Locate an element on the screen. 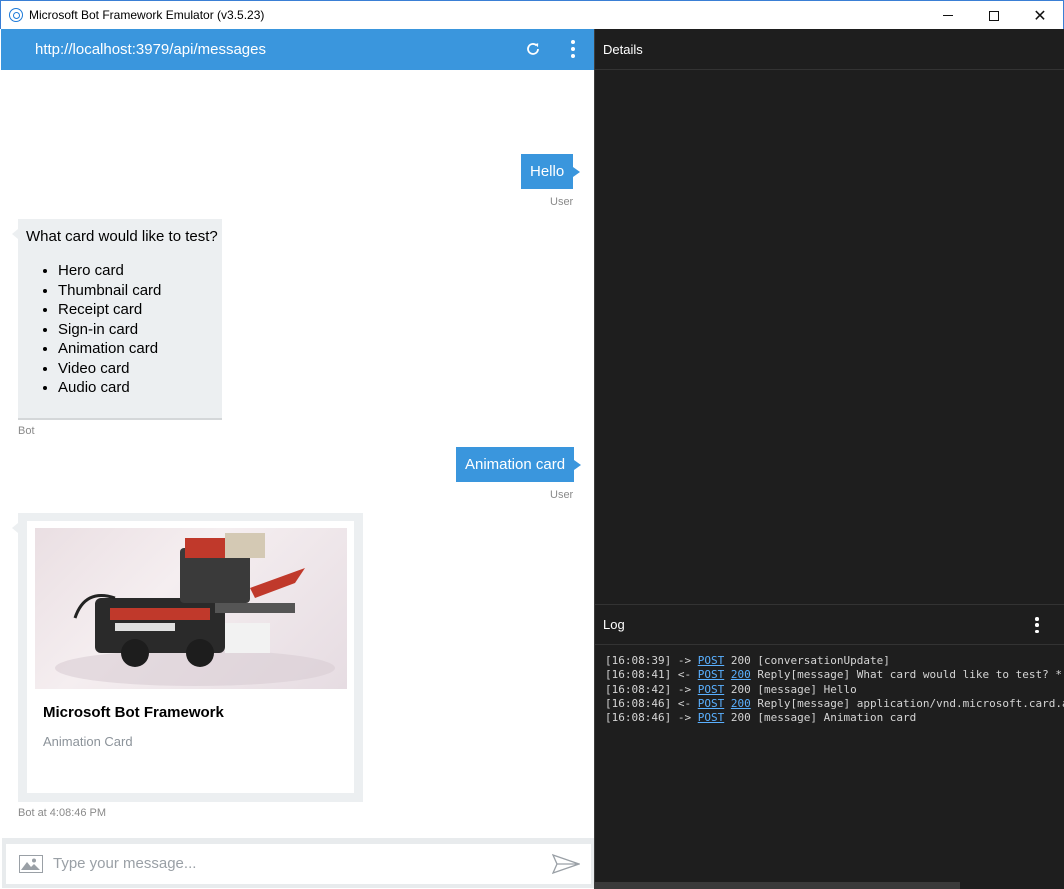 The height and width of the screenshot is (889, 1064). animation-card: Microsoft Bot Framework Animation Card is located at coordinates (190, 657).